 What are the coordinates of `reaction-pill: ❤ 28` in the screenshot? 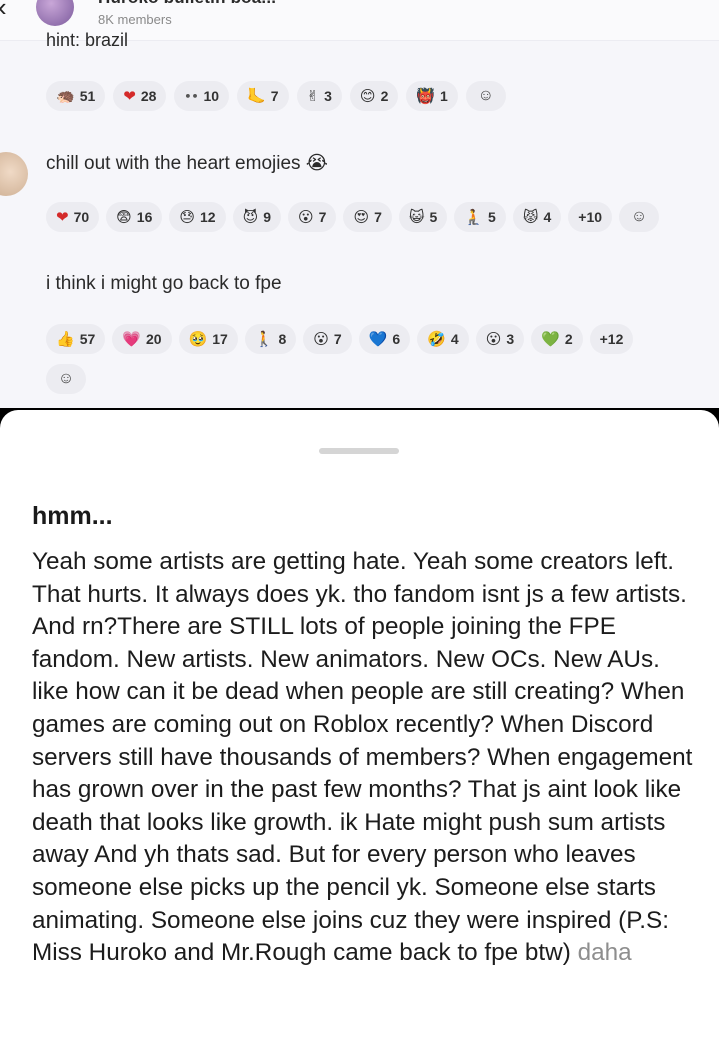 It's located at (140, 96).